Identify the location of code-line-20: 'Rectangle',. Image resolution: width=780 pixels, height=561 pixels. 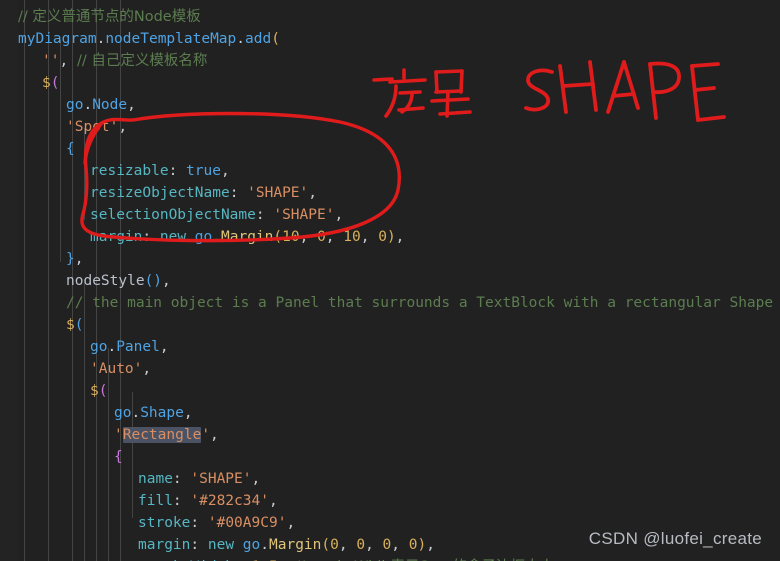
(166, 435).